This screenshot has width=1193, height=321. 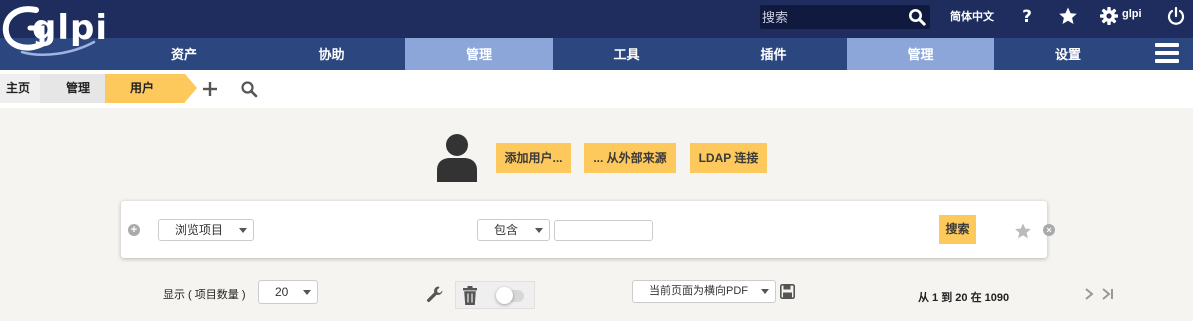 What do you see at coordinates (1108, 294) in the screenshot?
I see `last-page-icon` at bounding box center [1108, 294].